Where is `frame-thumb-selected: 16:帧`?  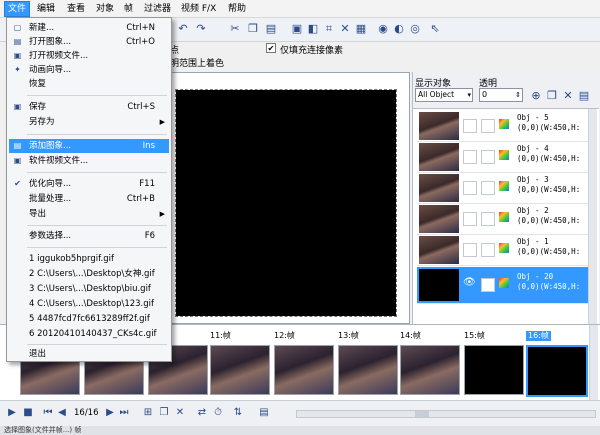 frame-thumb-selected: 16:帧 is located at coordinates (557, 364).